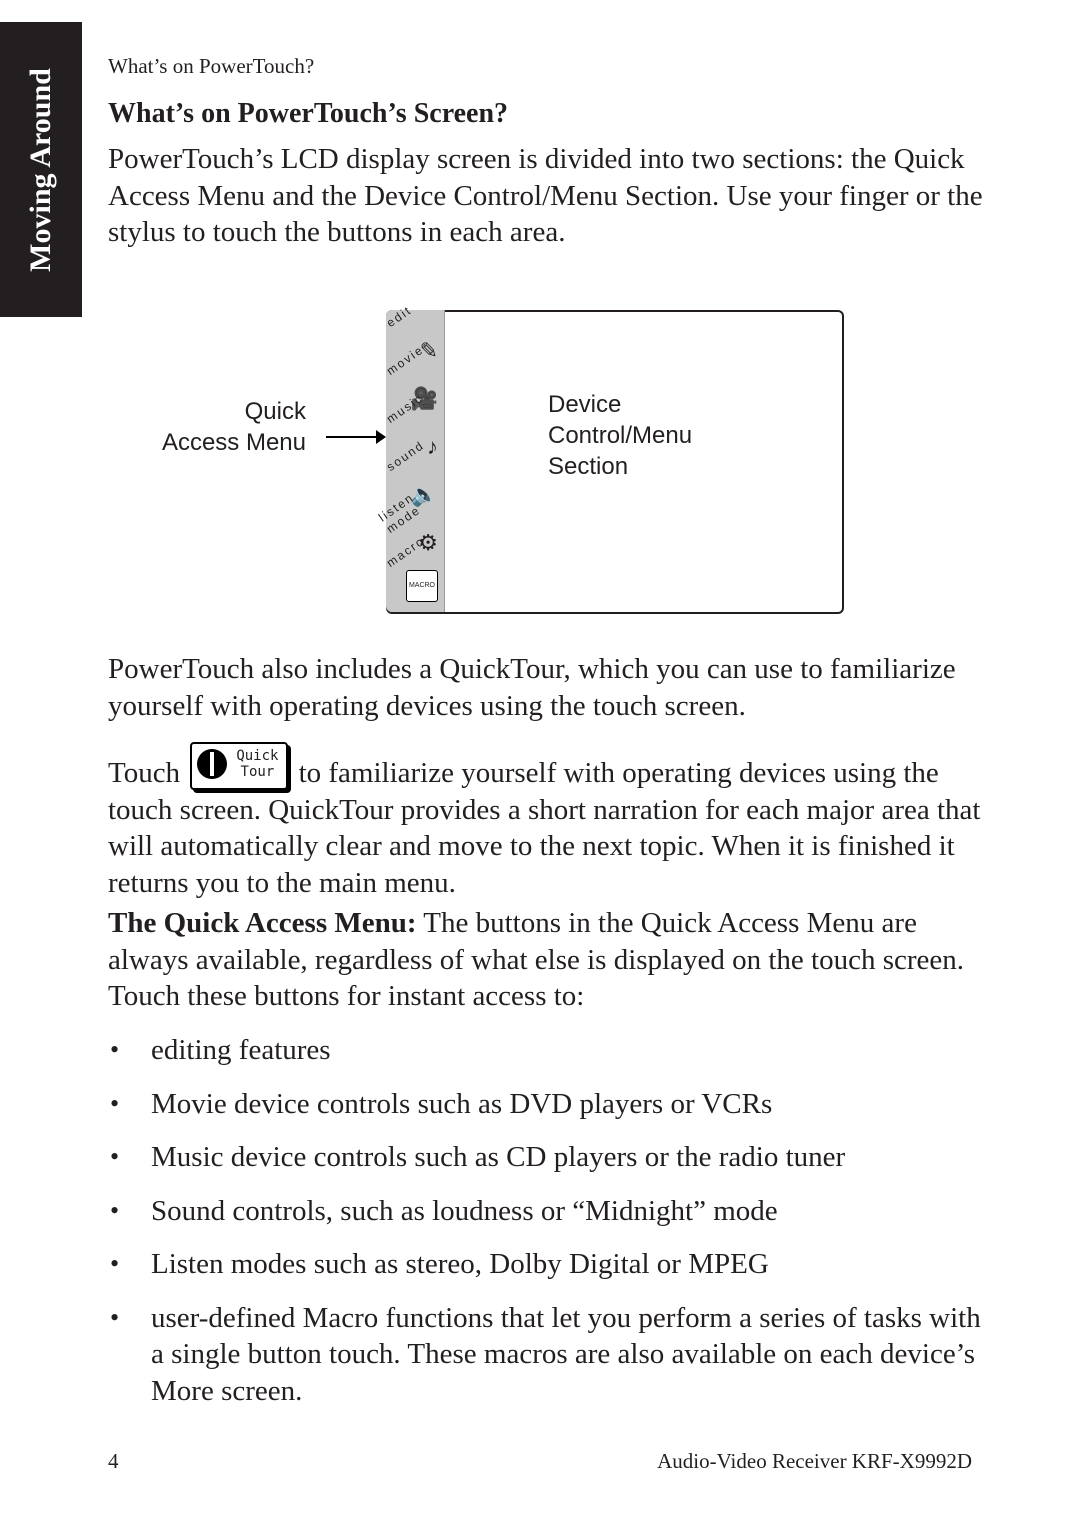 Image resolution: width=1080 pixels, height=1519 pixels. Describe the element at coordinates (233, 427) in the screenshot. I see `quick-access-label: Quick Access Menu` at that location.